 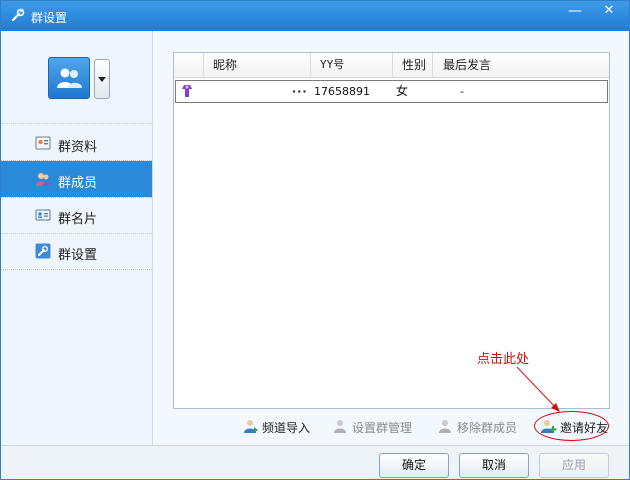 What do you see at coordinates (574, 465) in the screenshot?
I see `apply-button: 应用` at bounding box center [574, 465].